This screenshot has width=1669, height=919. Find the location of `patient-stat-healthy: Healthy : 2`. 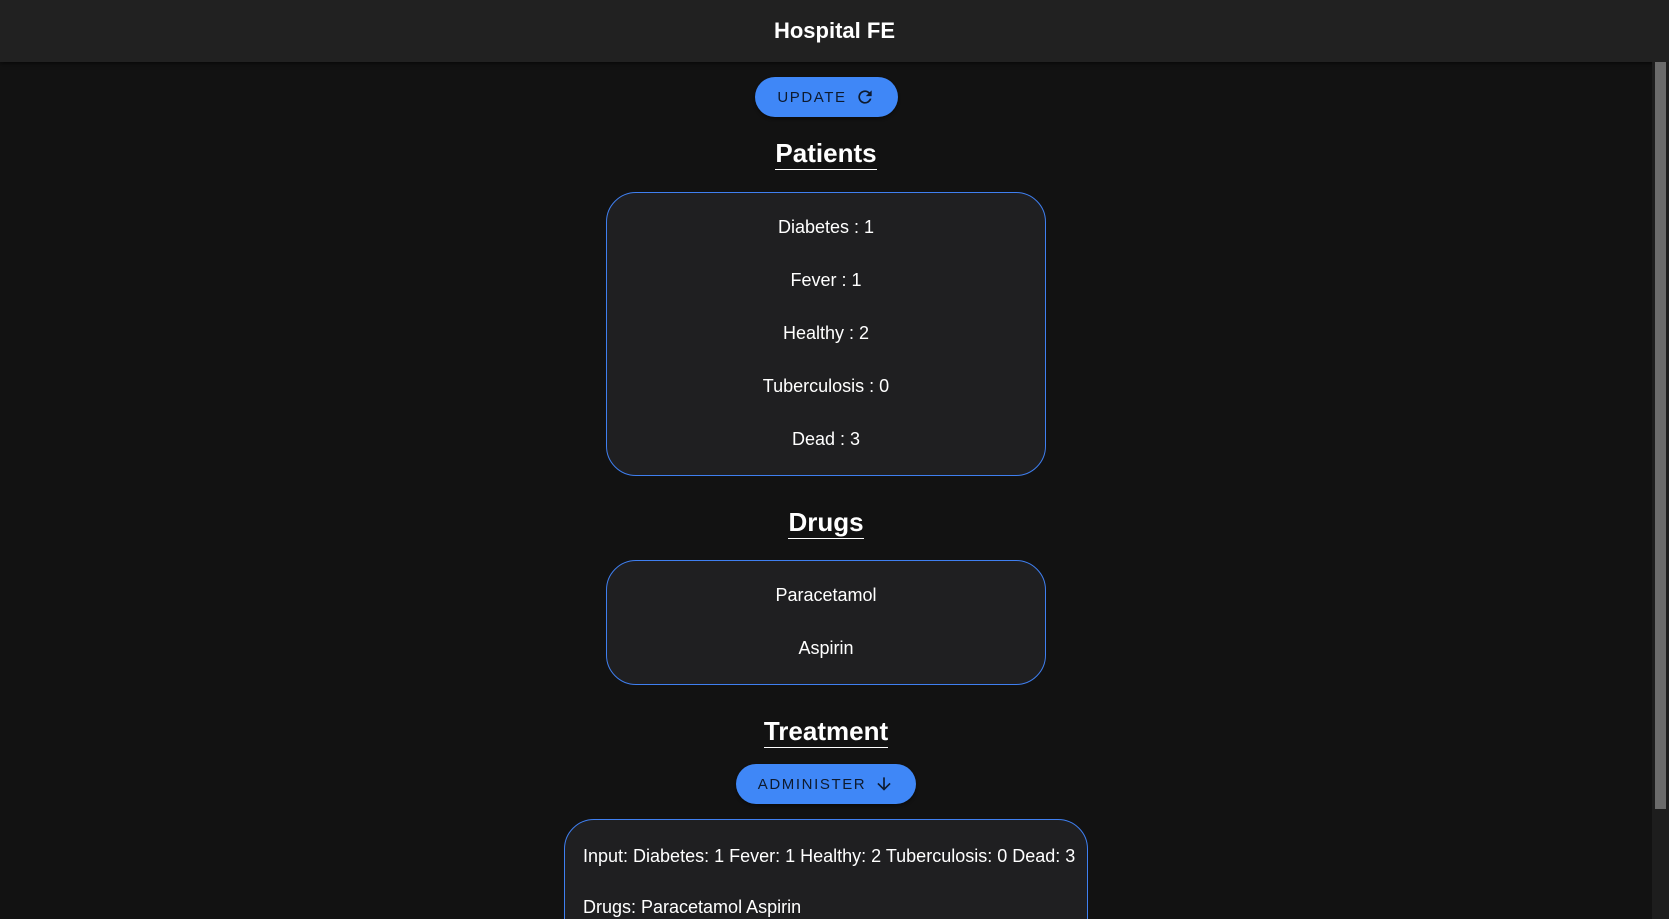

patient-stat-healthy: Healthy : 2 is located at coordinates (826, 333).